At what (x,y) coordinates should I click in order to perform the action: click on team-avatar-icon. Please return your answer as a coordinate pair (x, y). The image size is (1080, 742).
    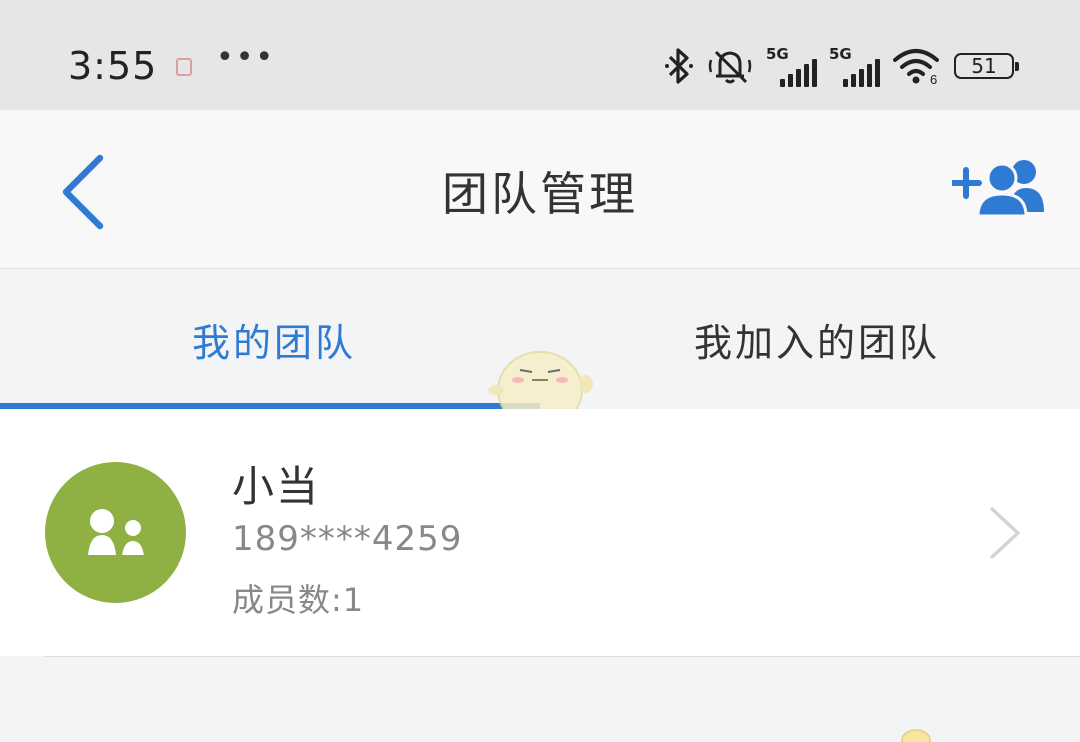
    Looking at the image, I should click on (117, 533).